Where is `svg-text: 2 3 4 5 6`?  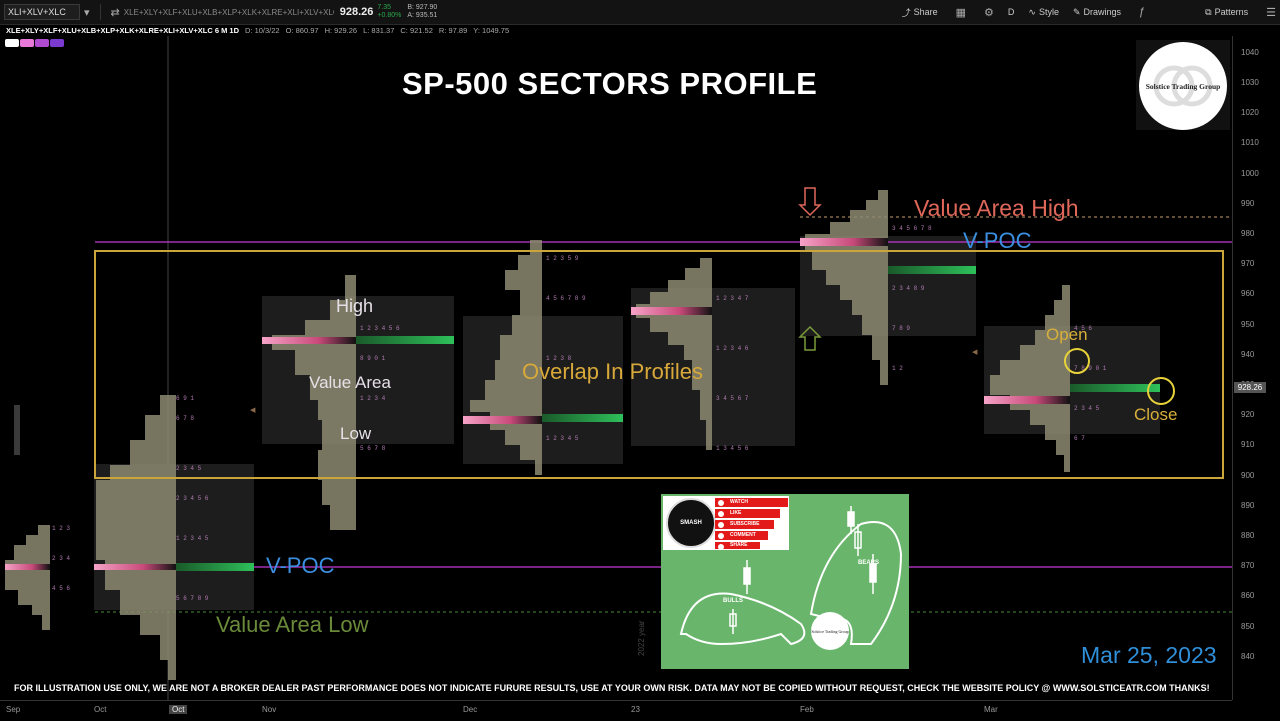 svg-text: 2 3 4 5 6 is located at coordinates (192, 498).